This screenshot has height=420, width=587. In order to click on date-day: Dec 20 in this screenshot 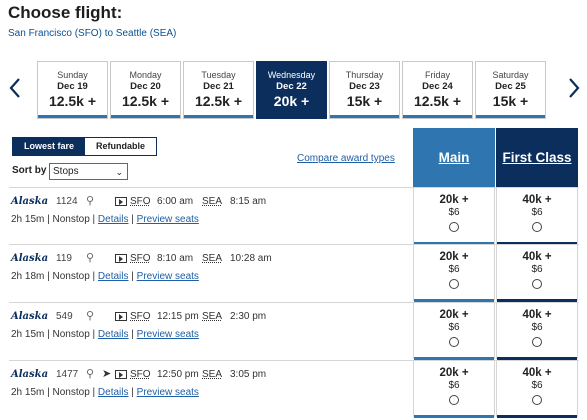, I will do `click(145, 86)`.